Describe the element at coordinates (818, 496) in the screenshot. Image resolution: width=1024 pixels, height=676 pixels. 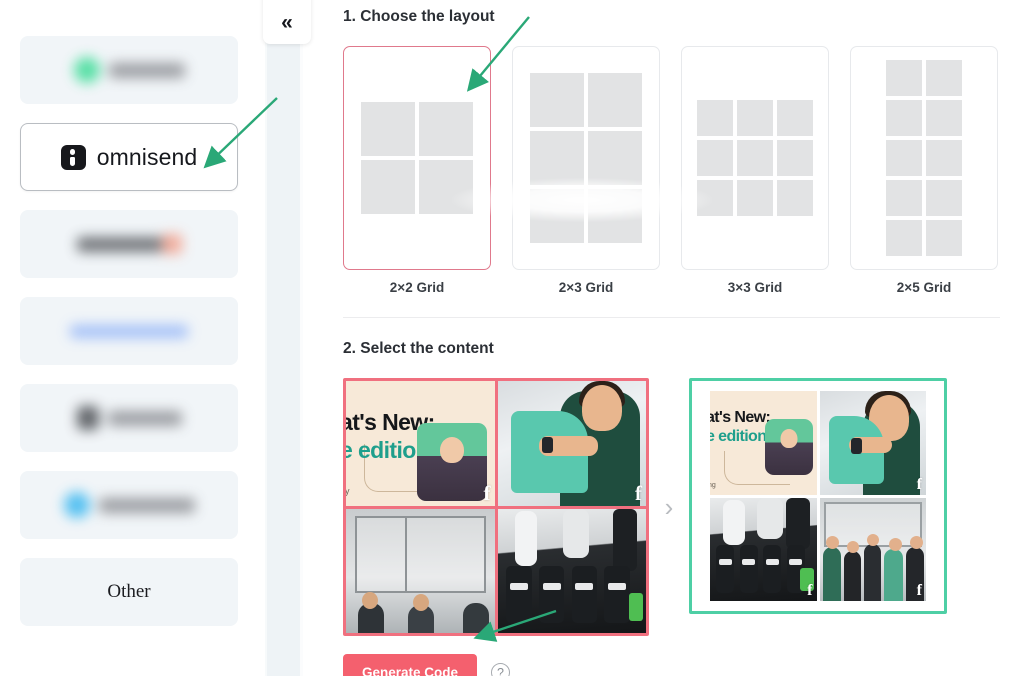
I see `content-preview-box: at's New: e edition ng` at that location.